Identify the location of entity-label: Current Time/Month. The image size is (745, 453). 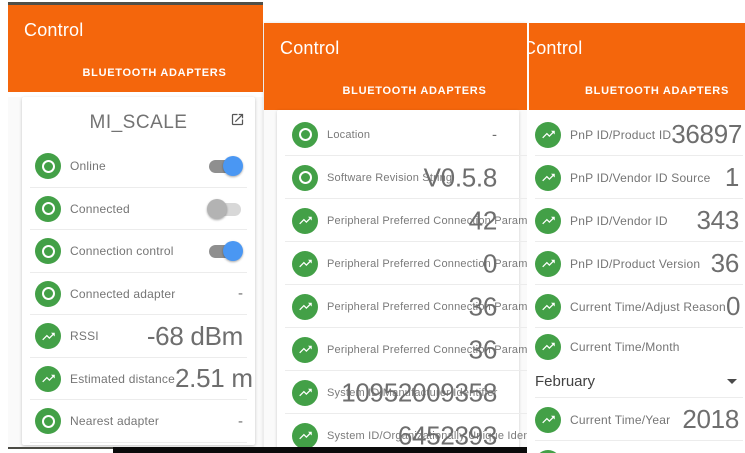
(625, 346).